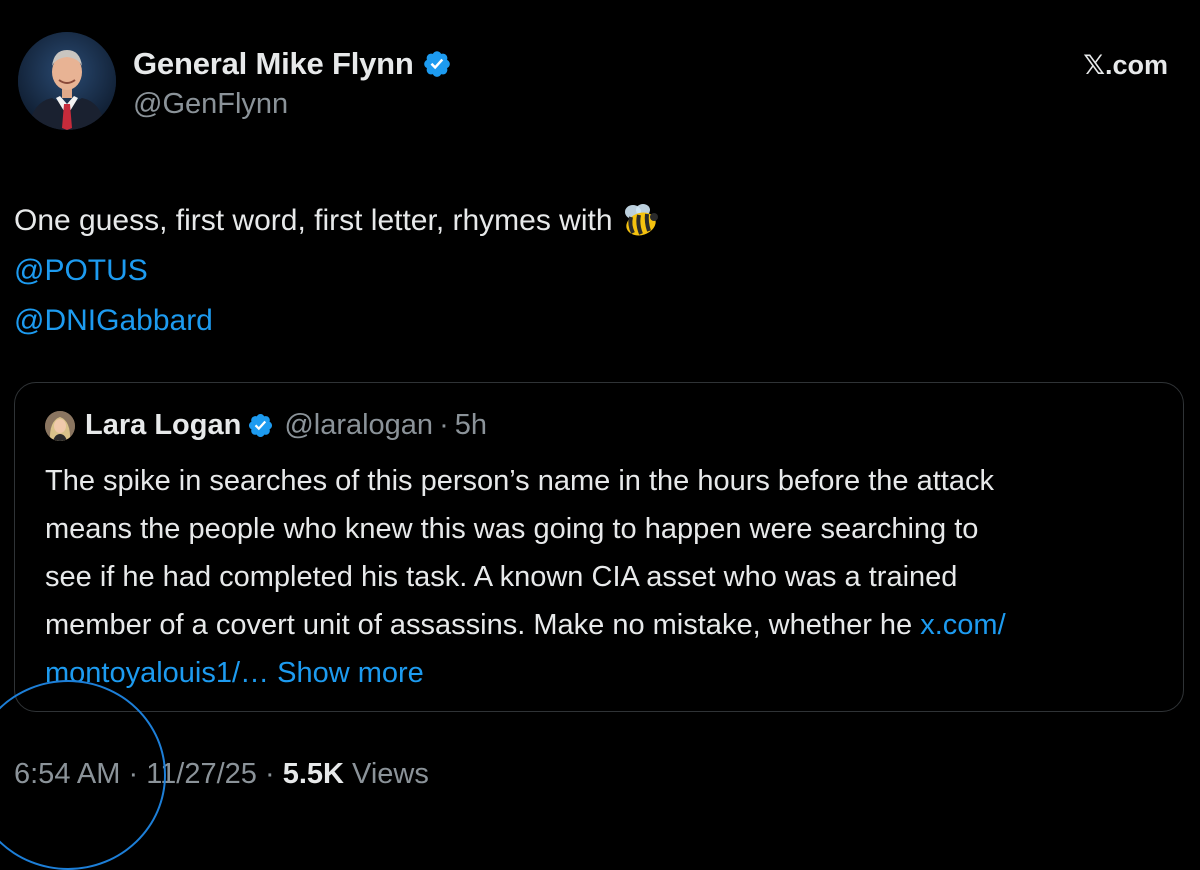 The width and height of the screenshot is (1200, 870). What do you see at coordinates (471, 425) in the screenshot?
I see `quoted-post-time: 5h` at bounding box center [471, 425].